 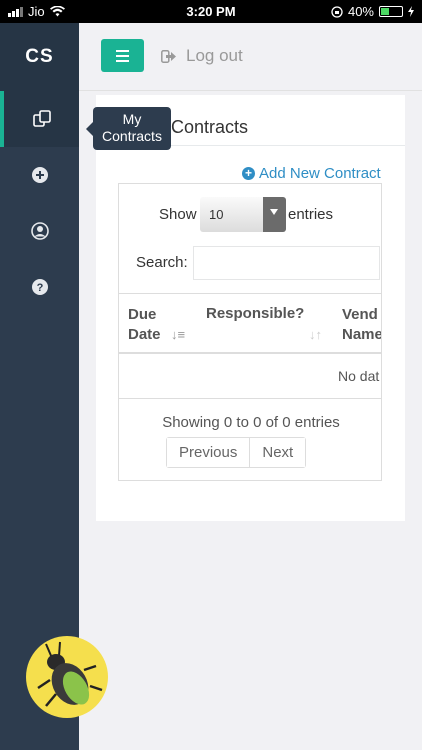 I want to click on hamburger-icon, so click(x=122, y=50).